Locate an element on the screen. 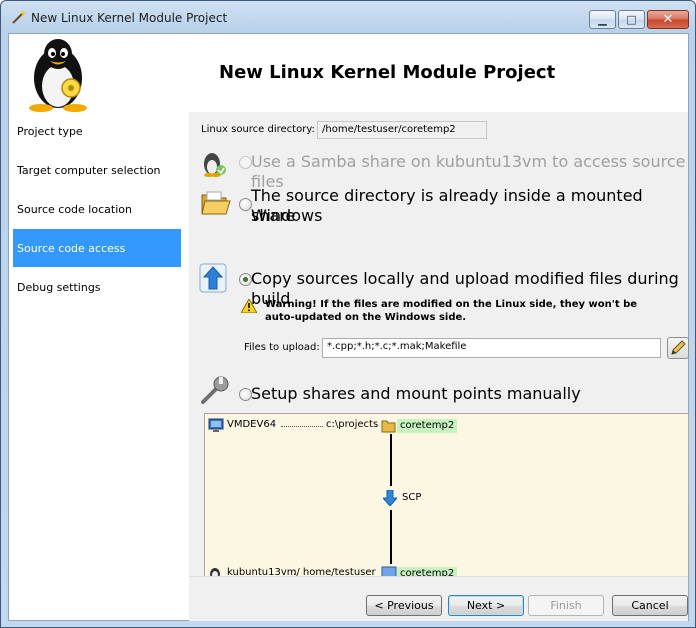 The width and height of the screenshot is (696, 628). pencil-icon is located at coordinates (678, 347).